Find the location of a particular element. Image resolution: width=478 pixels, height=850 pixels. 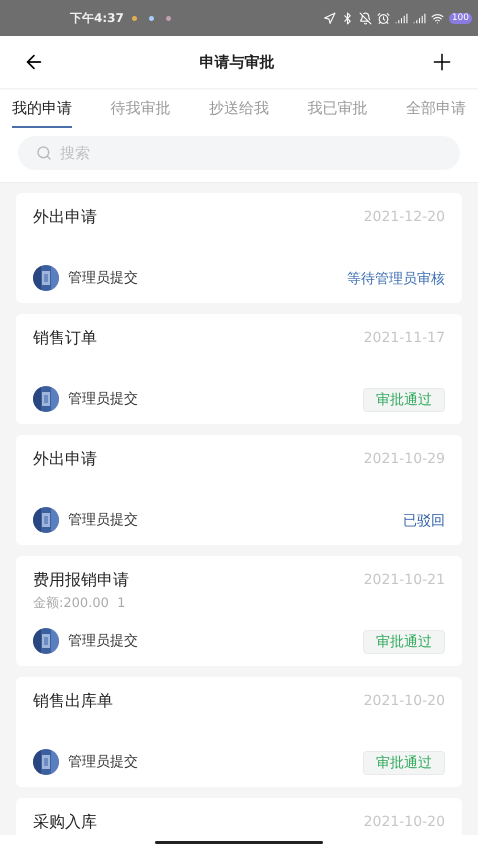

request-title: 费用报销申请 is located at coordinates (81, 580).